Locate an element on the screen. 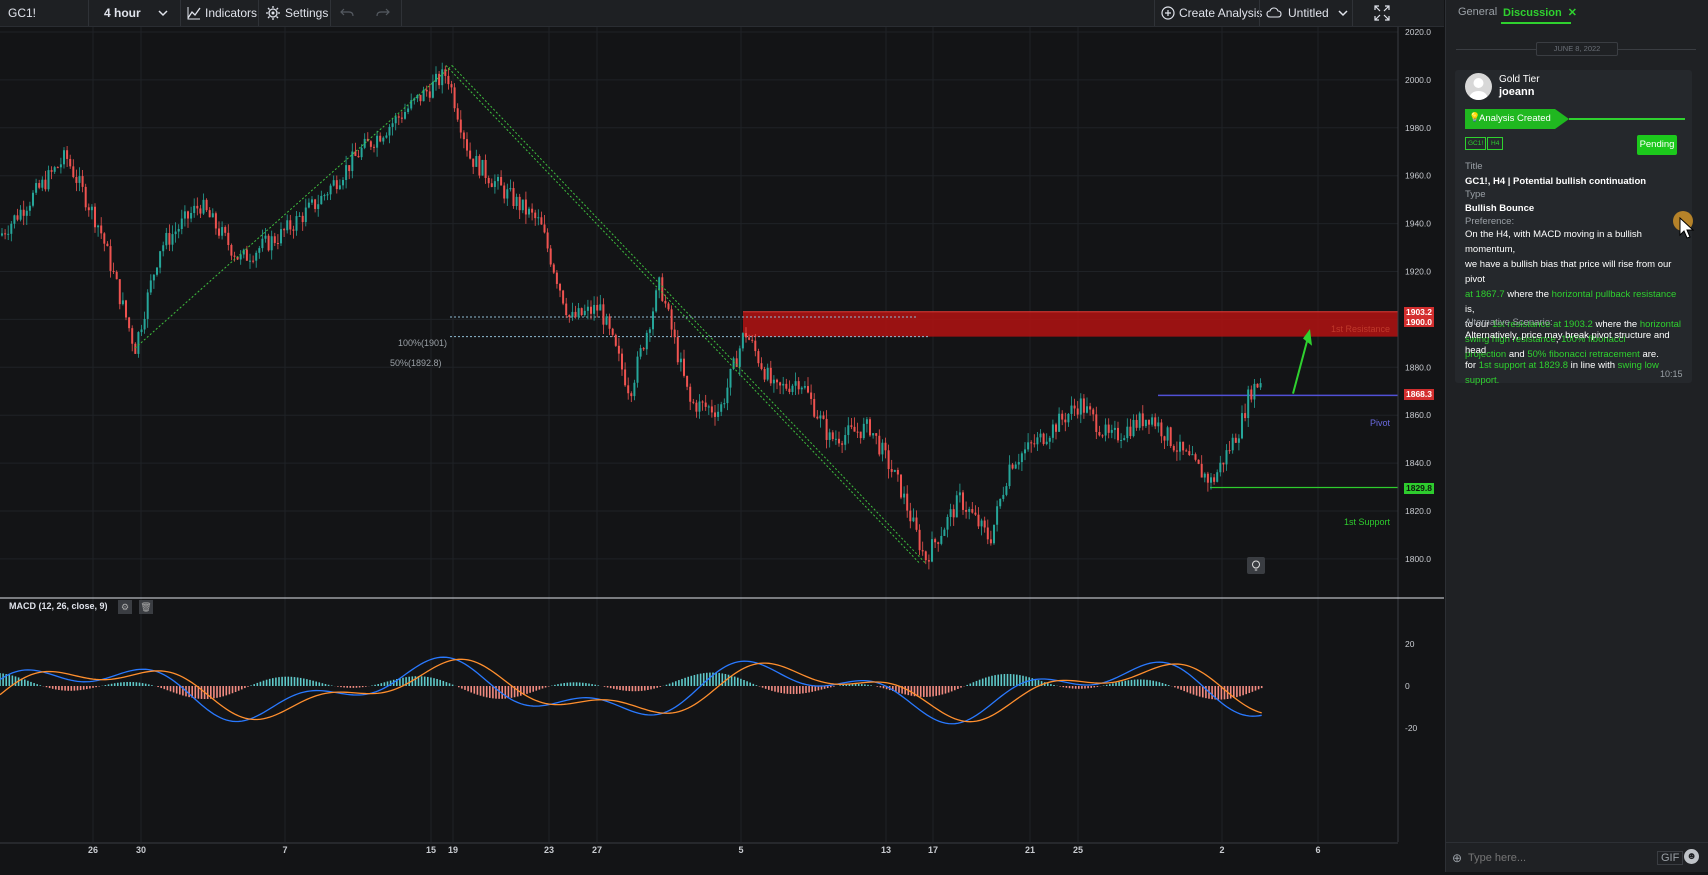 This screenshot has width=1708, height=875. close-icon: ✕ is located at coordinates (1572, 13).